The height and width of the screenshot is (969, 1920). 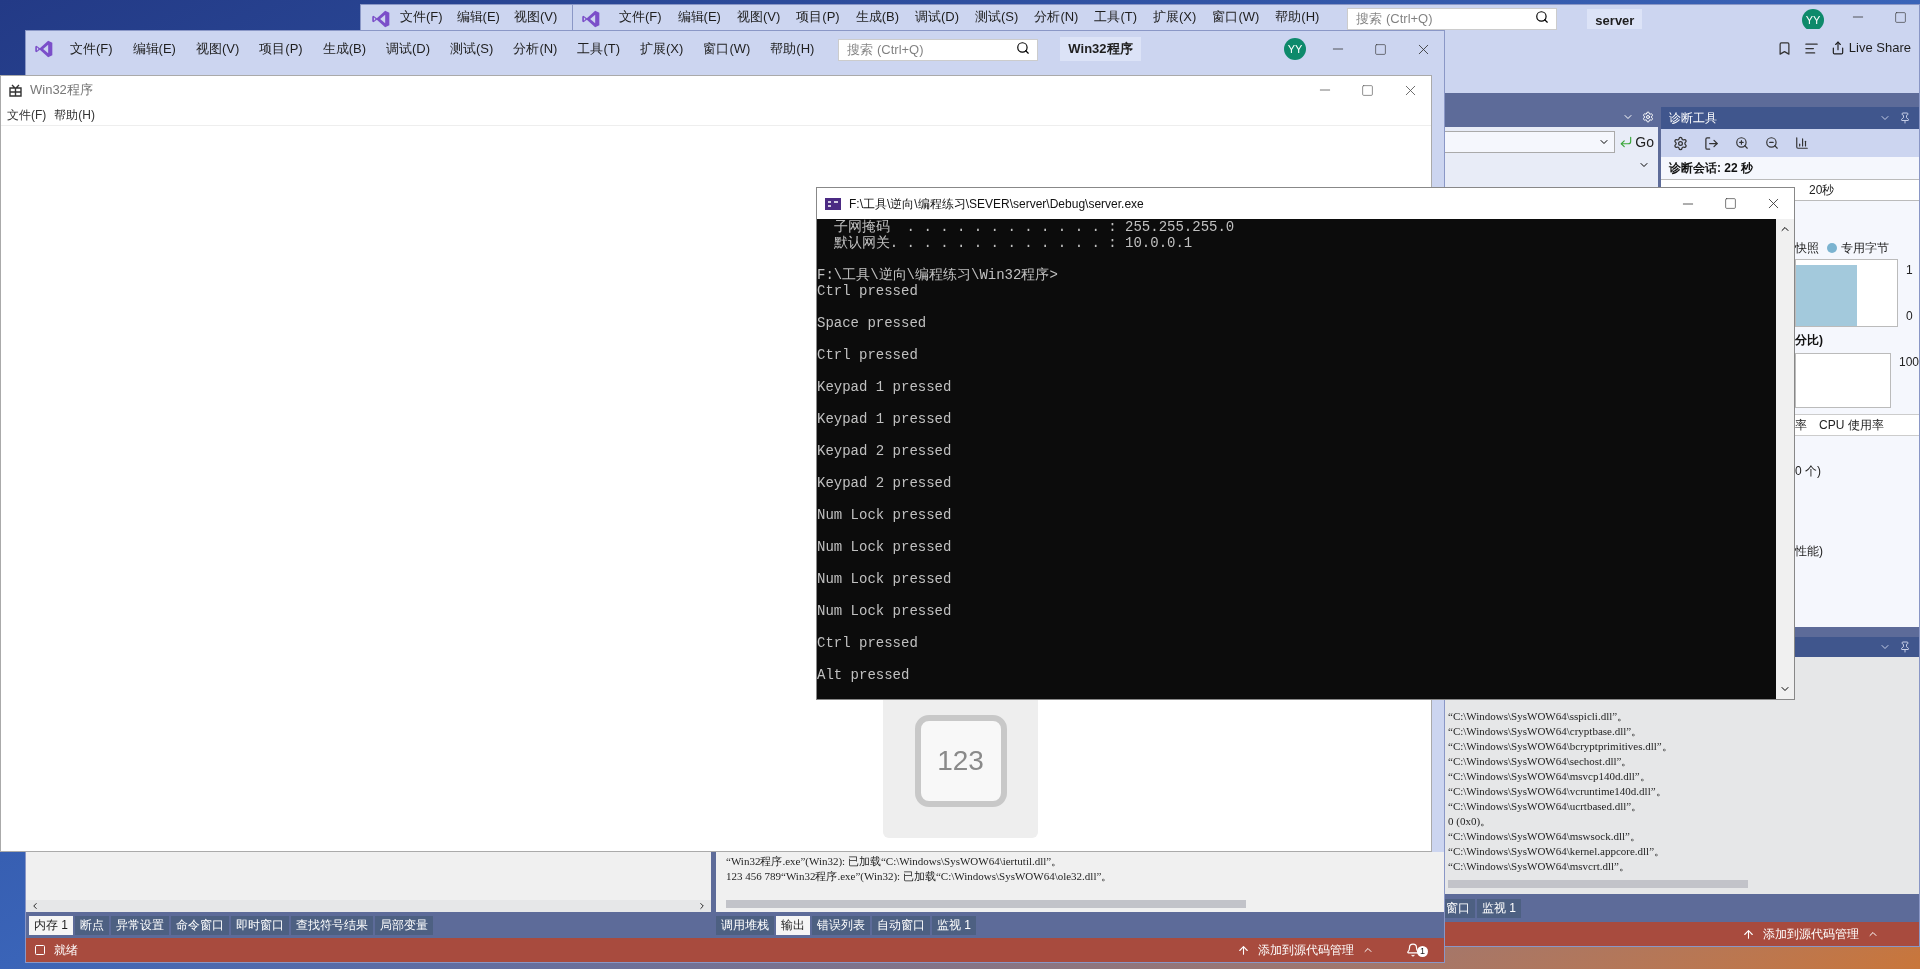 I want to click on scroll-right-icon, so click(x=702, y=906).